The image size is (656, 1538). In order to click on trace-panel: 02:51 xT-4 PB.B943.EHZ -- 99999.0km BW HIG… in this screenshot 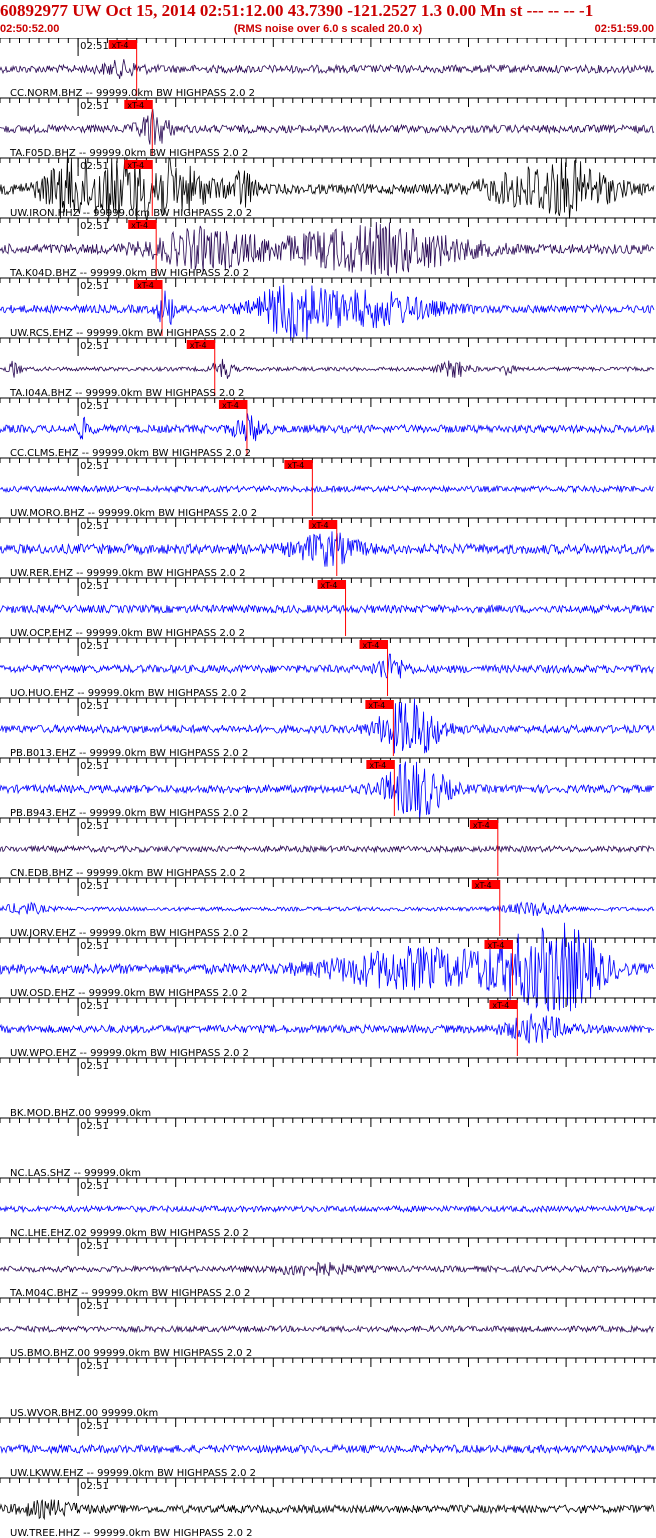, I will do `click(328, 788)`.